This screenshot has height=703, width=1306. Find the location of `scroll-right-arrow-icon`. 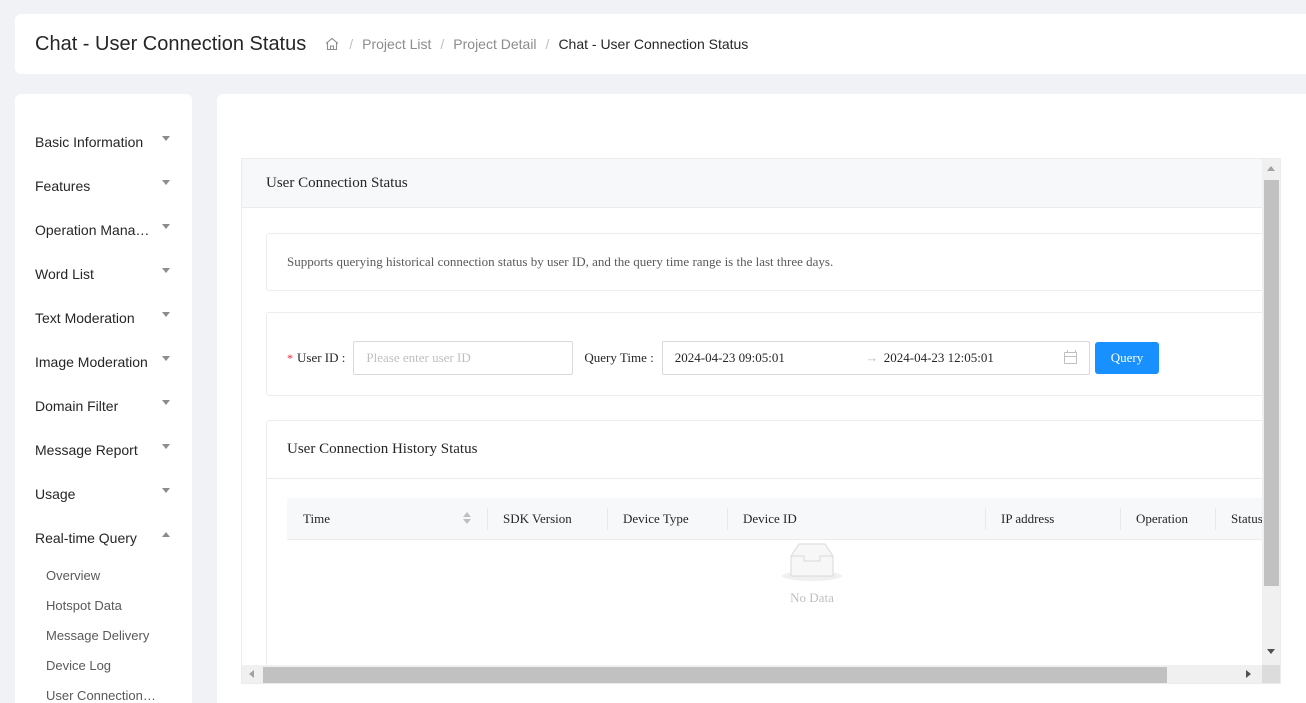

scroll-right-arrow-icon is located at coordinates (1248, 674).